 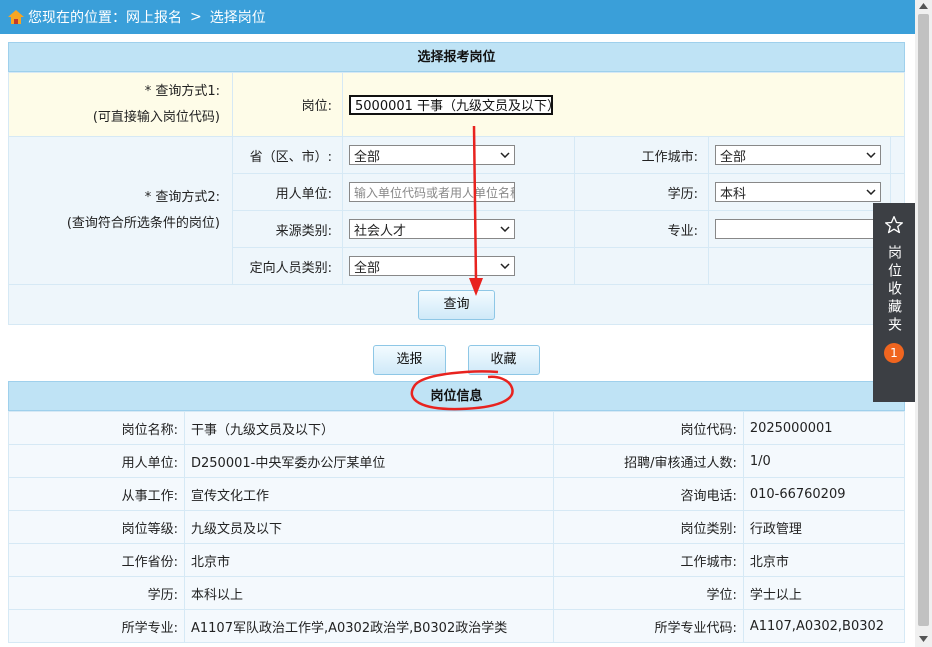 What do you see at coordinates (824, 428) in the screenshot?
I see `info-value: 2025000001` at bounding box center [824, 428].